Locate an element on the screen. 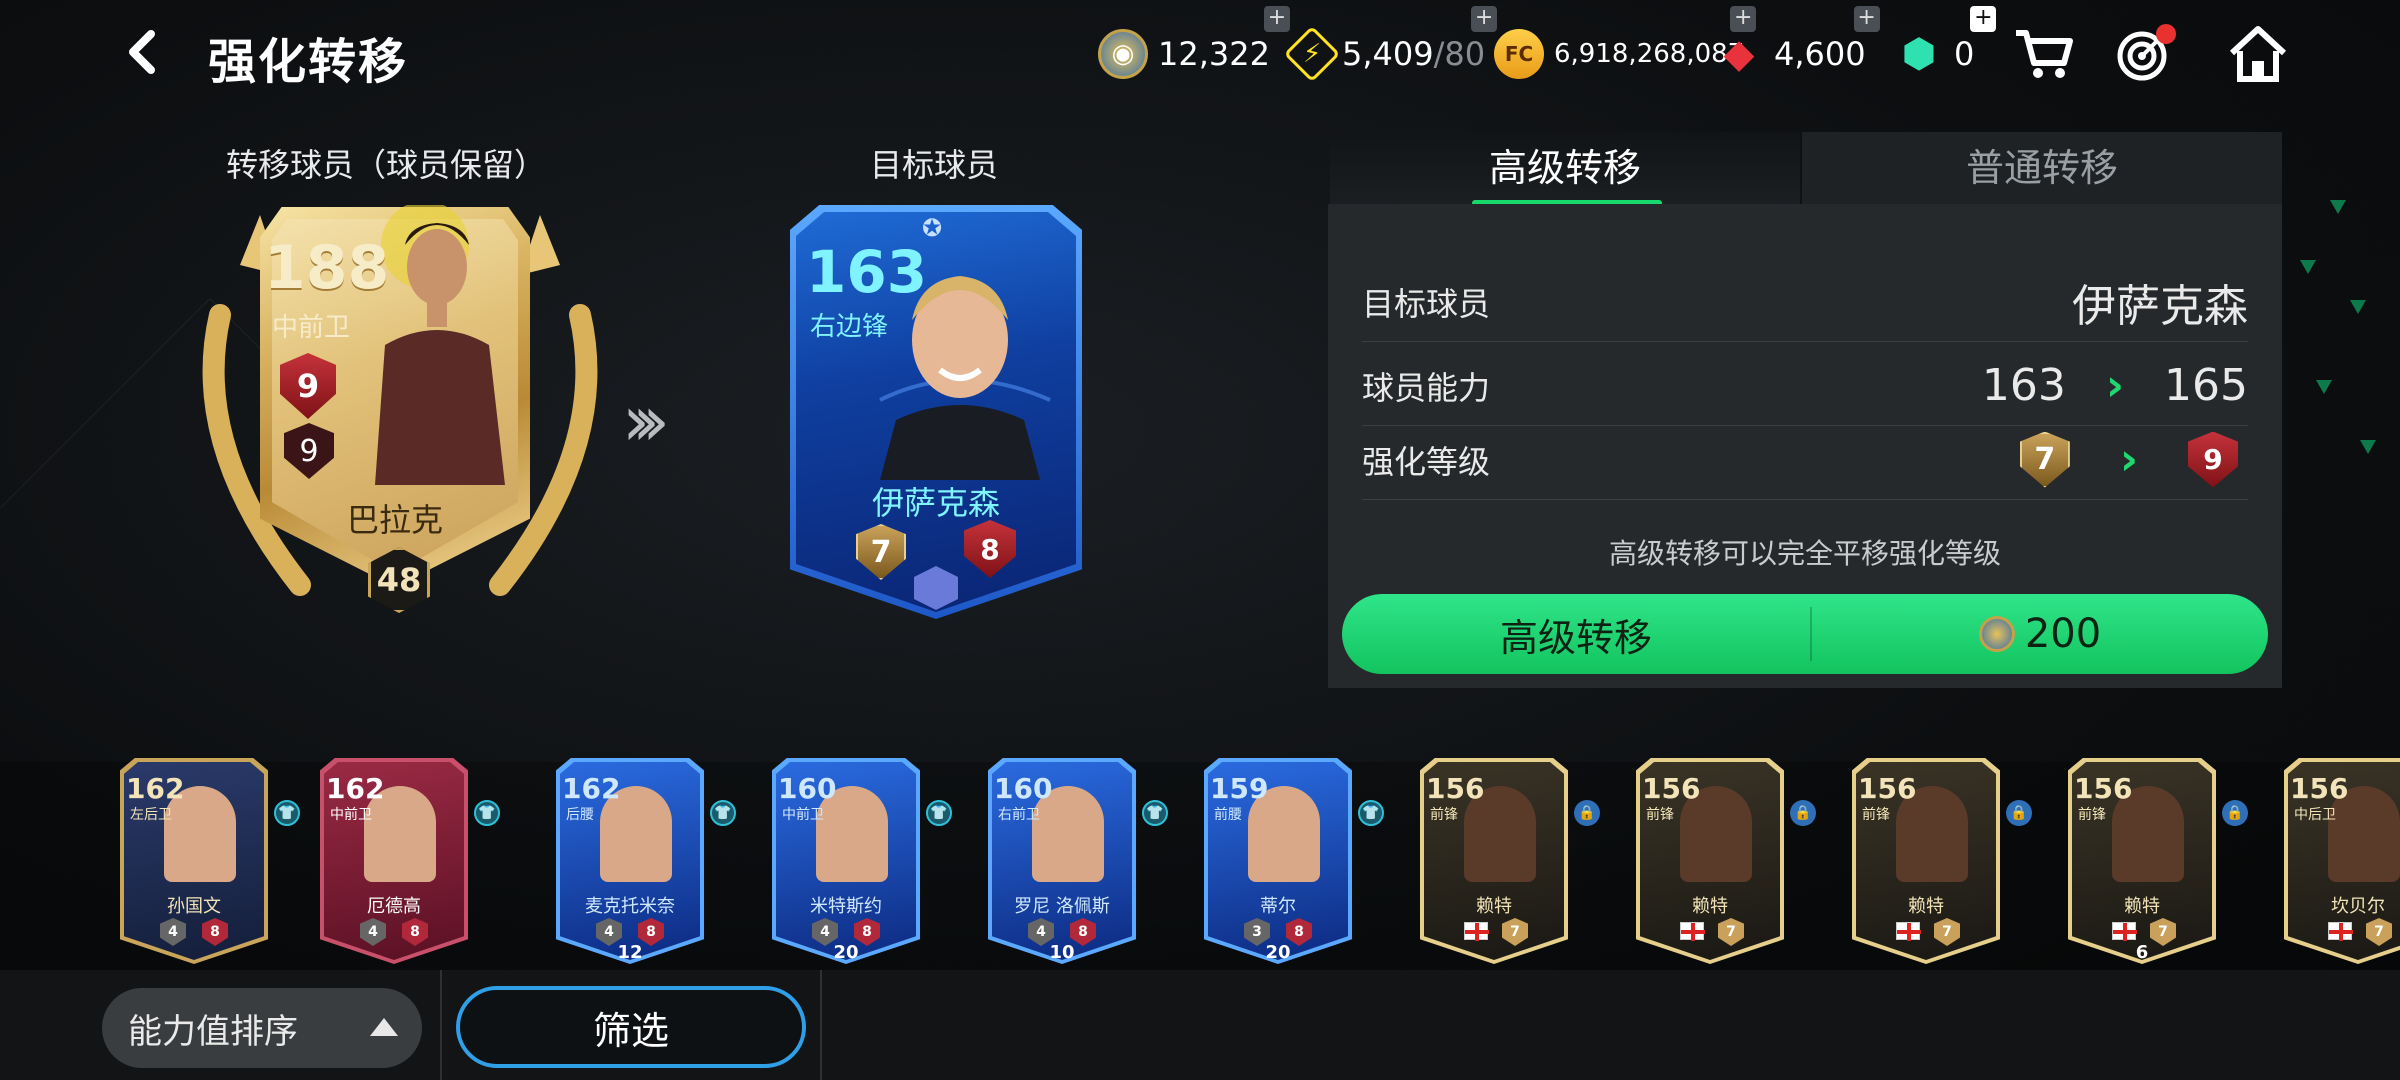  cart-icon is located at coordinates (2044, 54).